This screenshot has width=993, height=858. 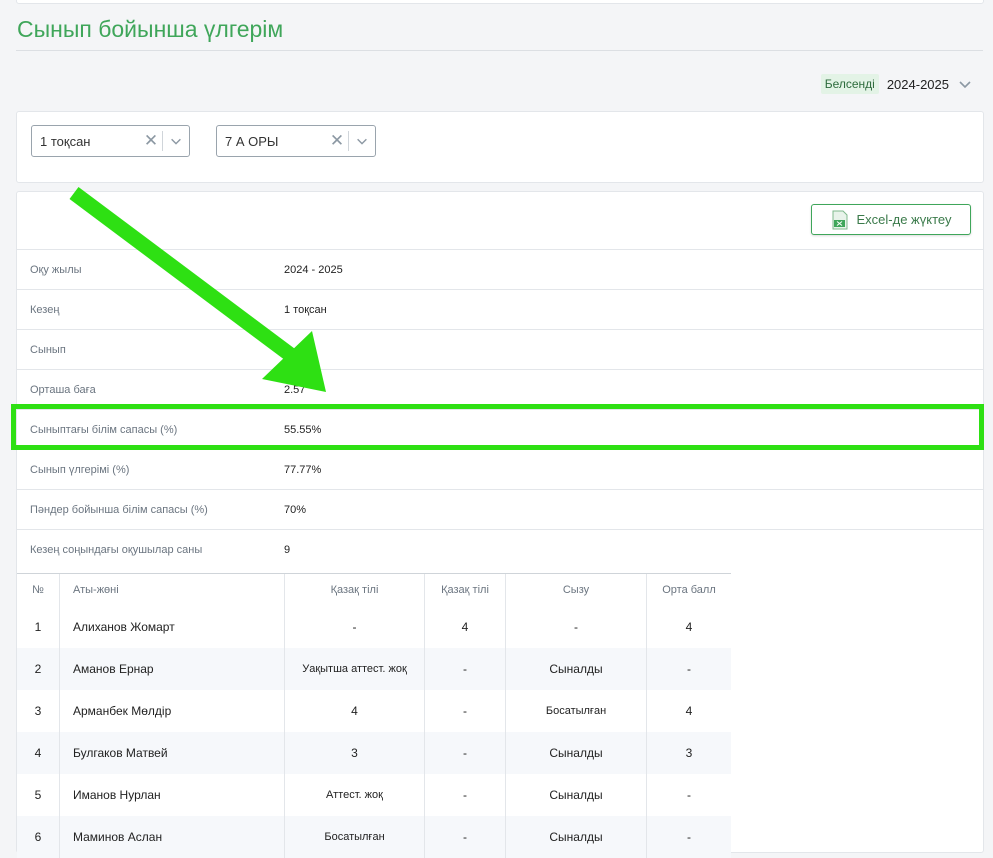 What do you see at coordinates (354, 795) in the screenshot?
I see `table-cell: Аттест. жоқ` at bounding box center [354, 795].